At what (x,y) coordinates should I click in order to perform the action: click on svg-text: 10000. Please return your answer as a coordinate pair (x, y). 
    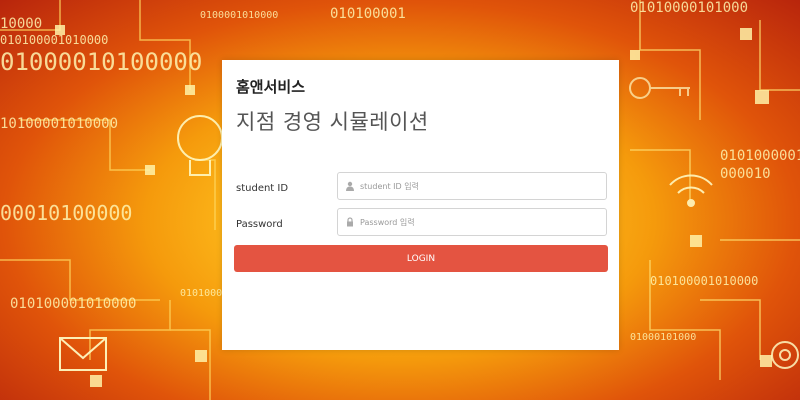
    Looking at the image, I should click on (21, 24).